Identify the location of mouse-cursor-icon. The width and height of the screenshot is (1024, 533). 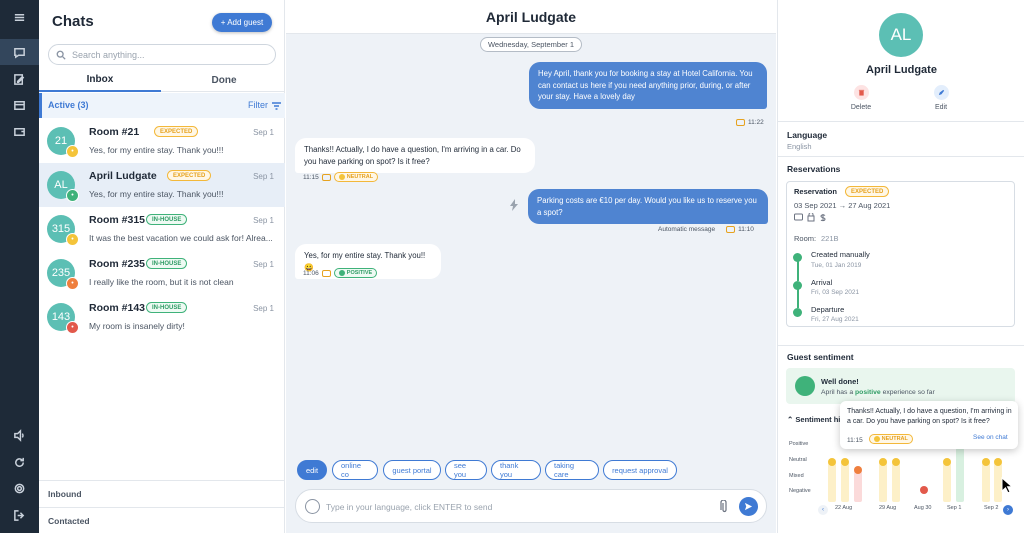
(1007, 485).